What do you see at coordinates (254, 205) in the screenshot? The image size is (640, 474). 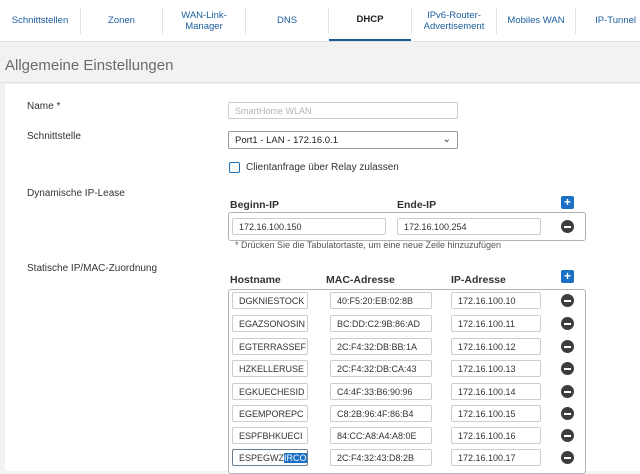 I see `lease-start-header: Beginn-IP` at bounding box center [254, 205].